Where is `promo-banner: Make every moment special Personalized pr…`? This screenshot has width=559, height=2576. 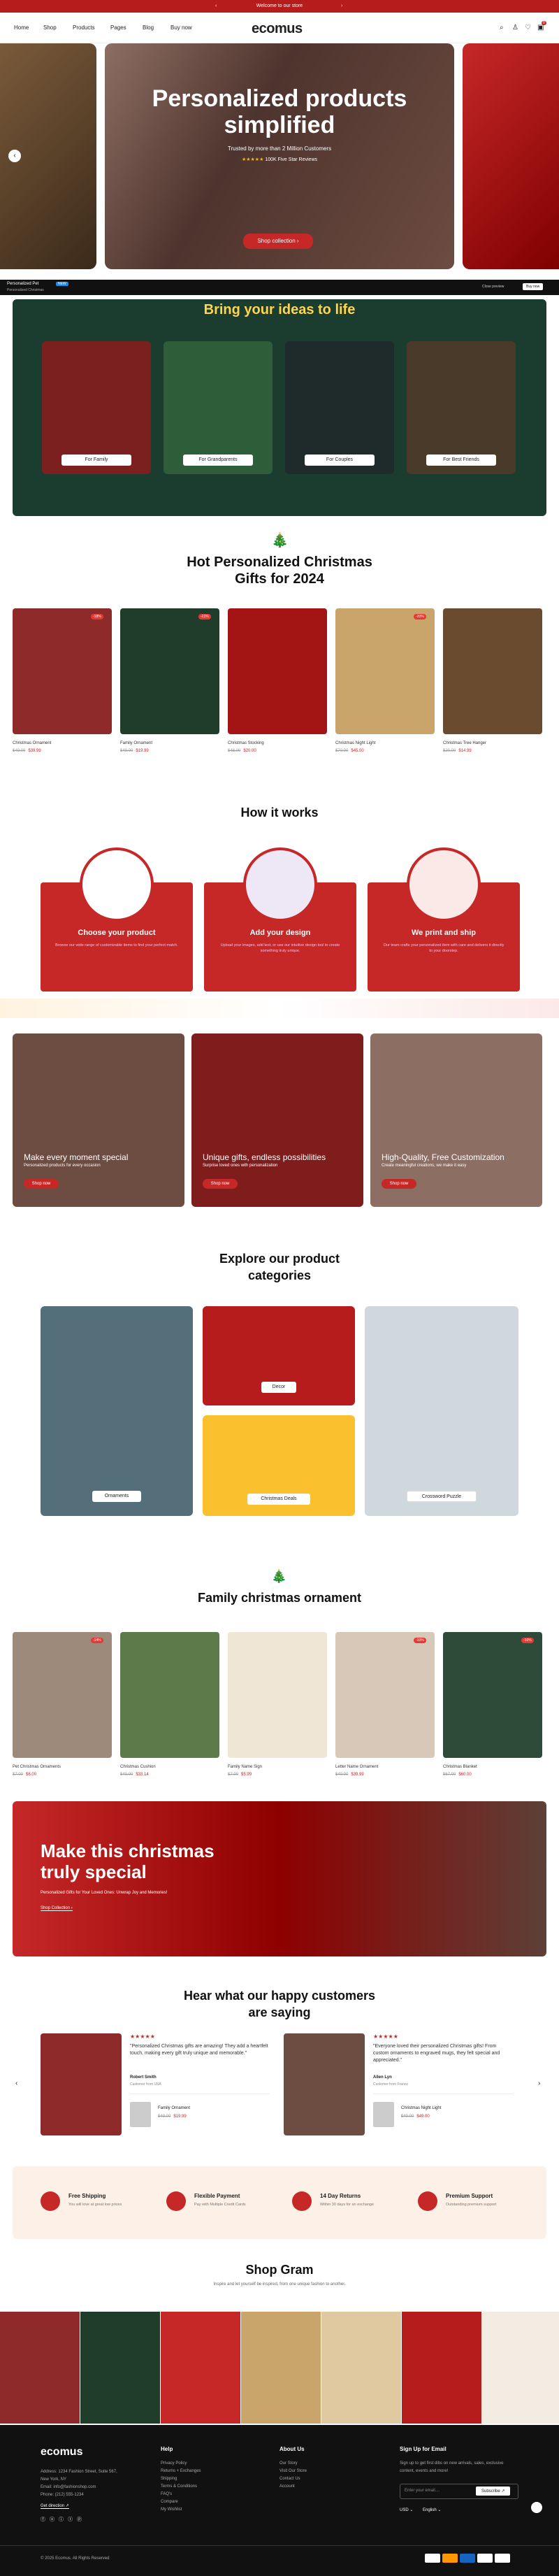 promo-banner: Make every moment special Personalized pr… is located at coordinates (98, 1120).